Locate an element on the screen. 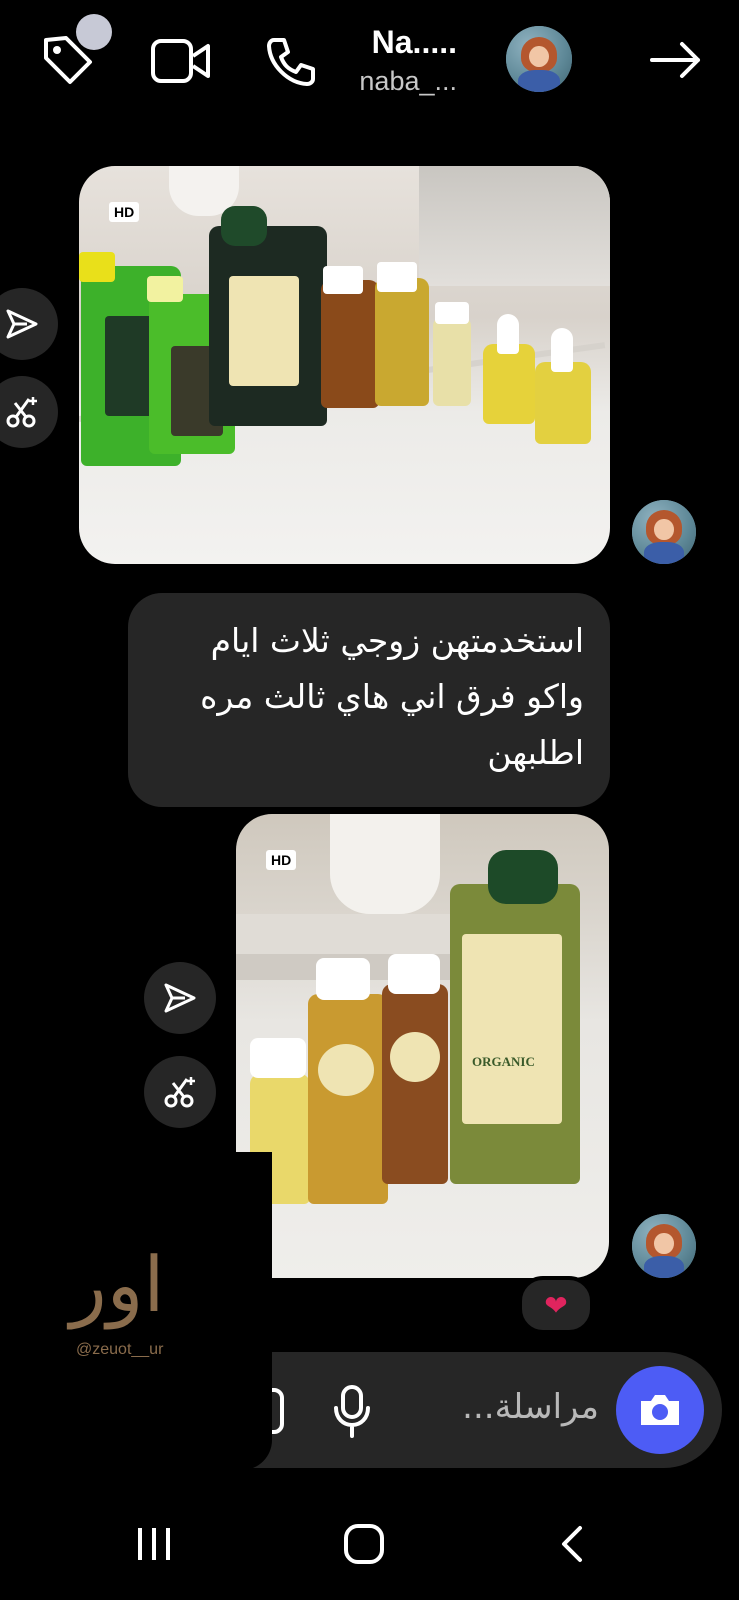  watermark-handle: @zeuot__ur is located at coordinates (120, 1349).